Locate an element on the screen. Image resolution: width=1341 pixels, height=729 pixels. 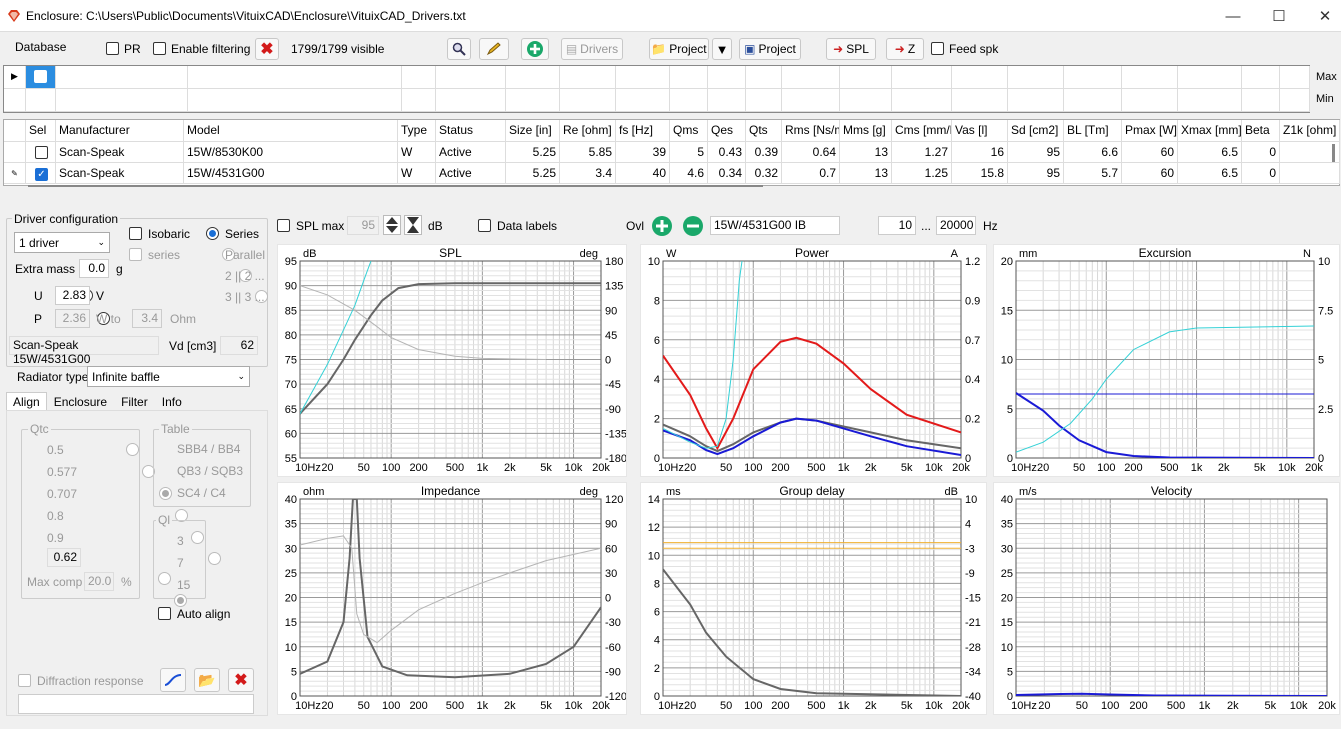
curve-button is located at coordinates (173, 680).